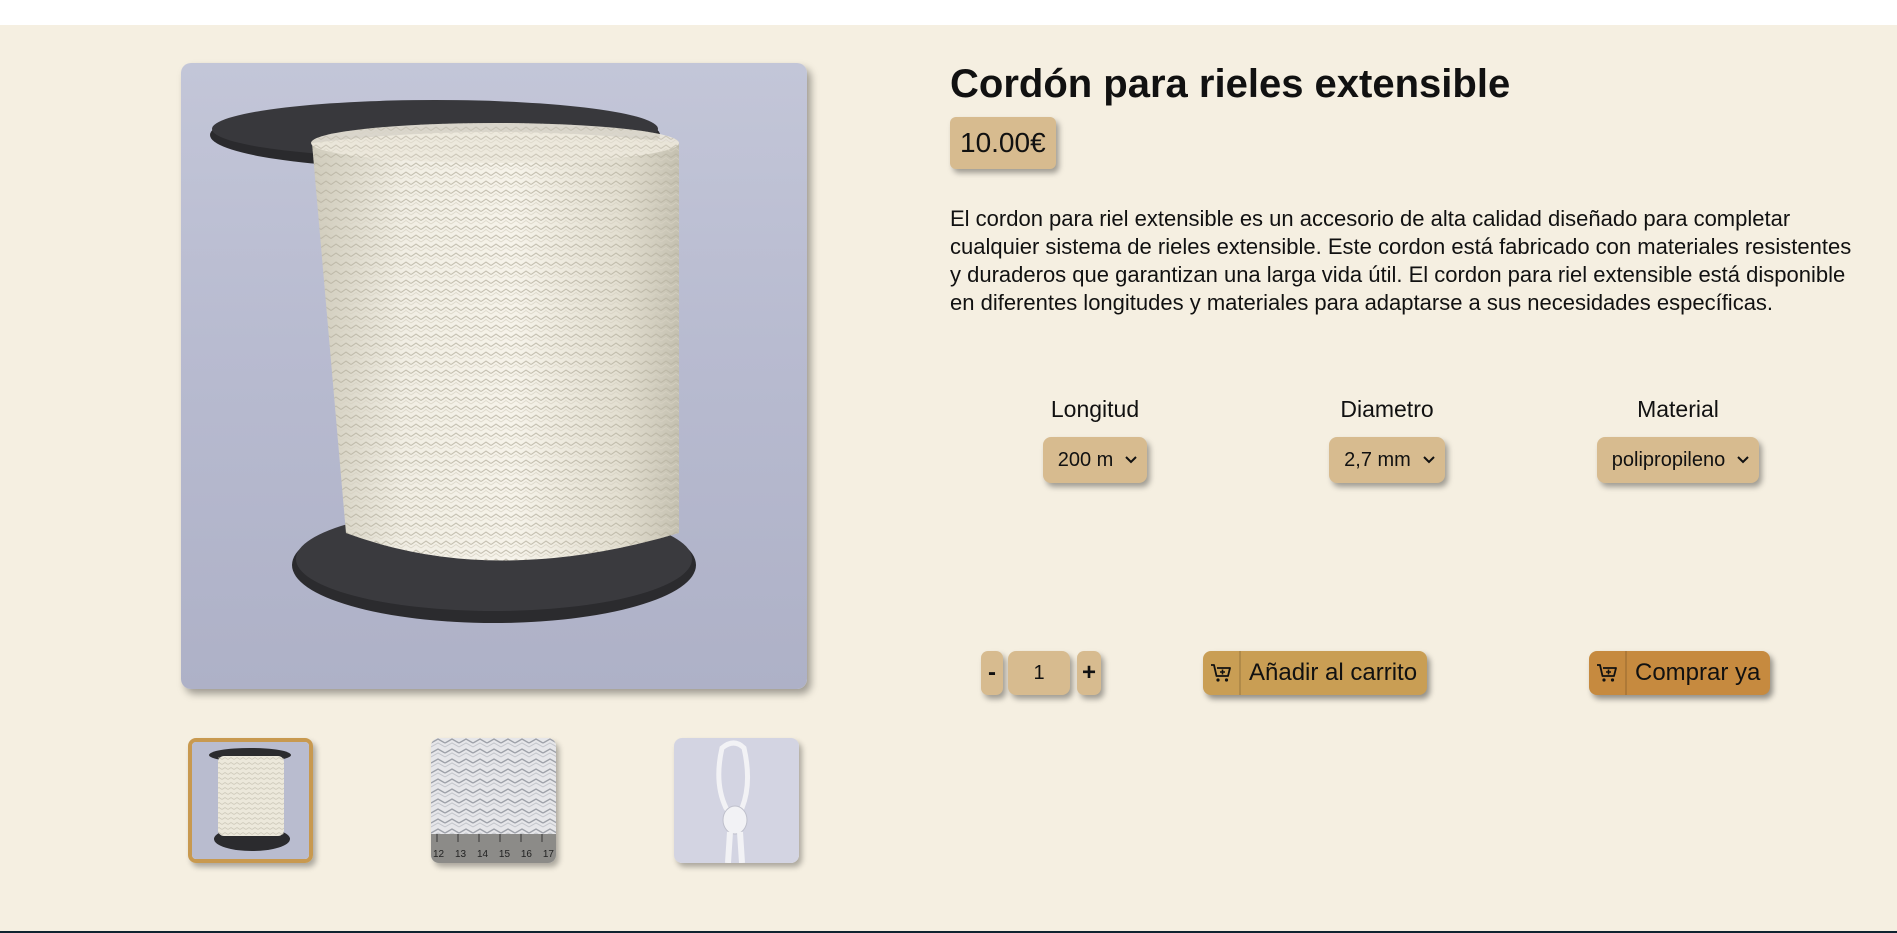 This screenshot has height=933, width=1897. What do you see at coordinates (548, 854) in the screenshot?
I see `ruler-label: 17` at bounding box center [548, 854].